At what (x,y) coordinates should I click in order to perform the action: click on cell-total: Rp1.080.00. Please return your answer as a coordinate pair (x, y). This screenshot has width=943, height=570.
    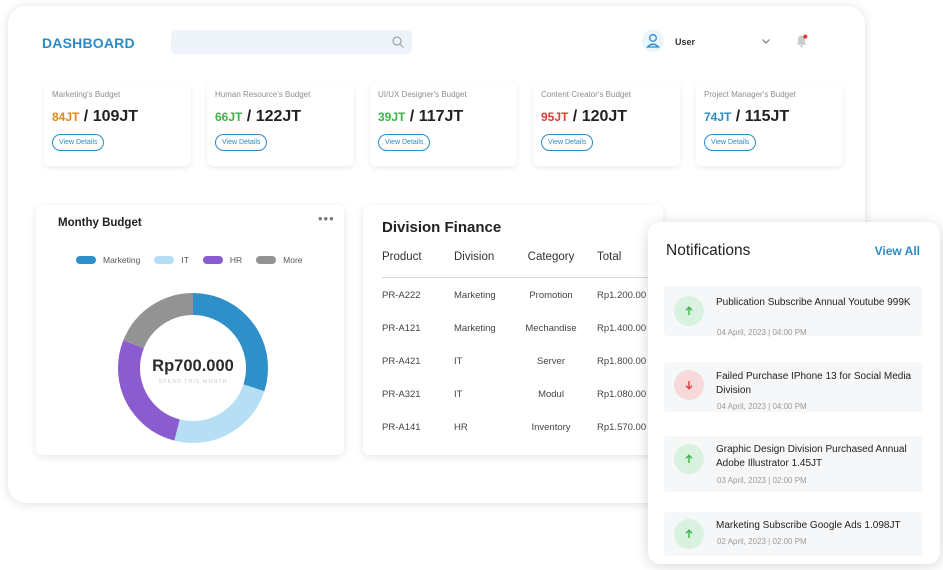
    Looking at the image, I should click on (622, 394).